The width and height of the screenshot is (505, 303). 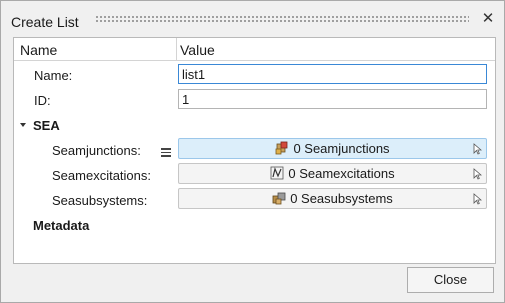 I want to click on id-input, so click(x=334, y=99).